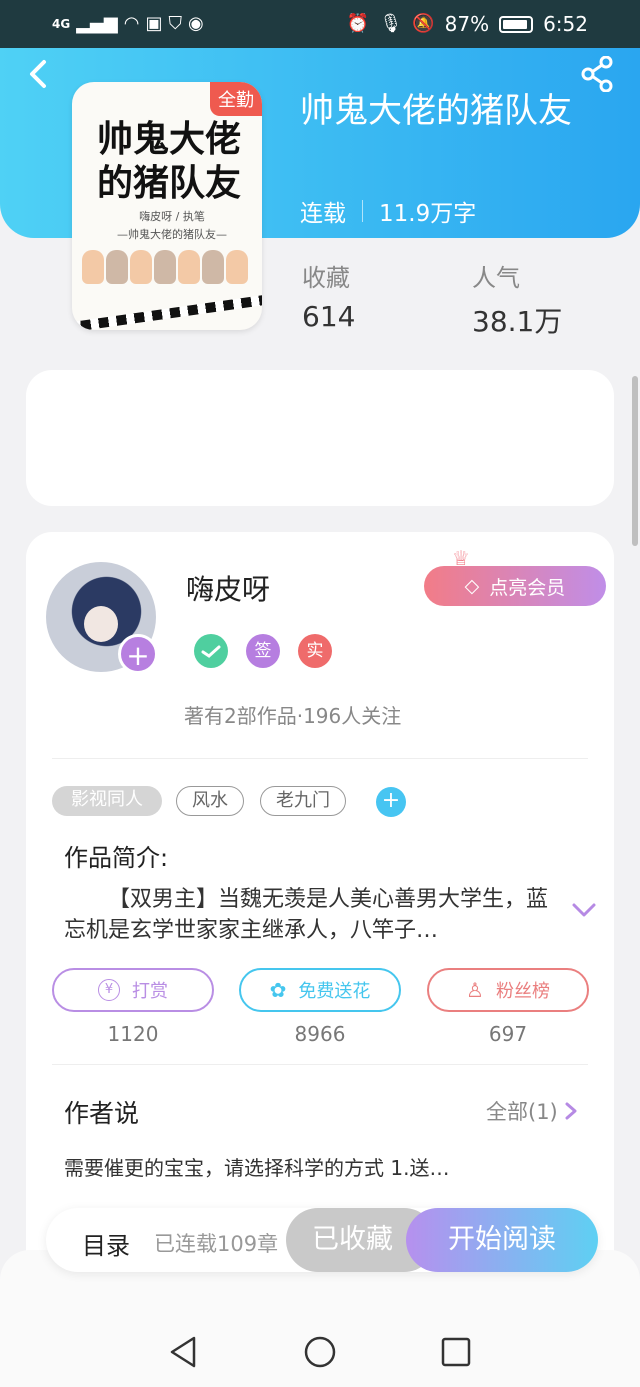 This screenshot has width=640, height=1387. What do you see at coordinates (527, 587) in the screenshot?
I see `vip-button-label: 点亮会员` at bounding box center [527, 587].